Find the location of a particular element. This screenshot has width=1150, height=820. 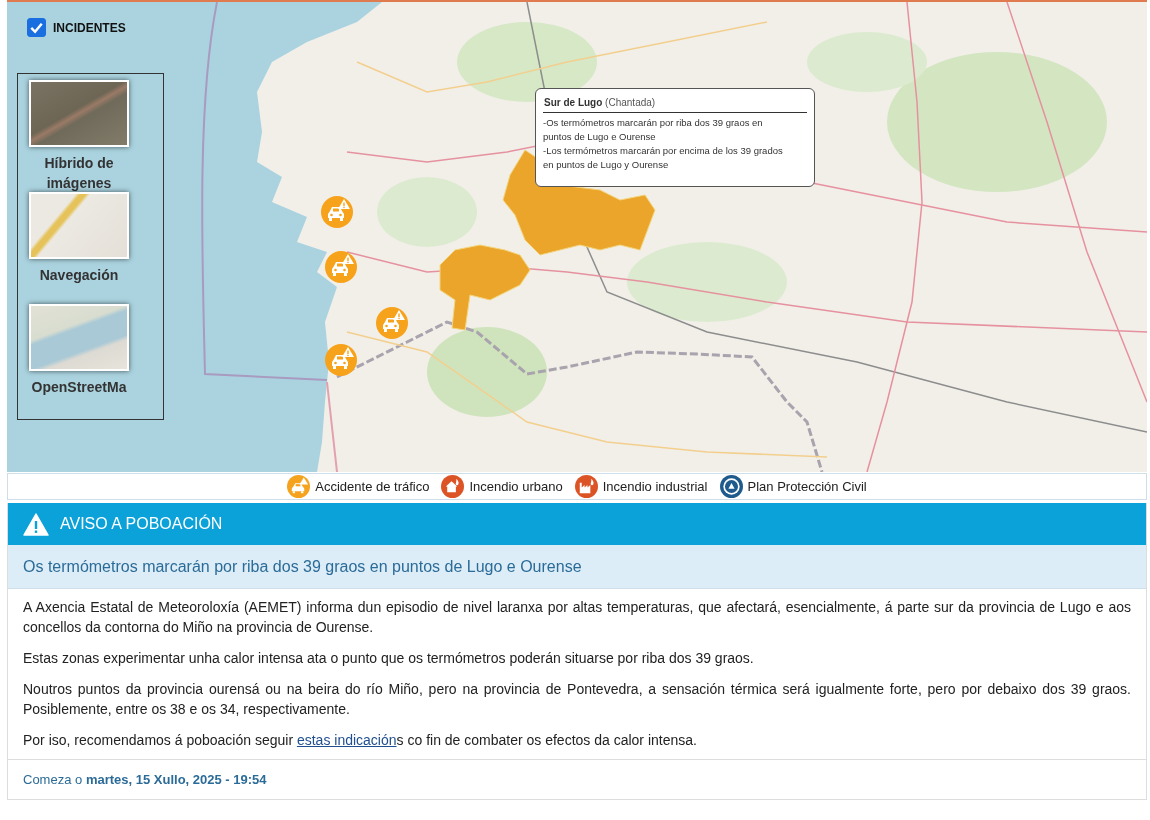

layer-label: Híbrido de imágenes is located at coordinates (79, 173).